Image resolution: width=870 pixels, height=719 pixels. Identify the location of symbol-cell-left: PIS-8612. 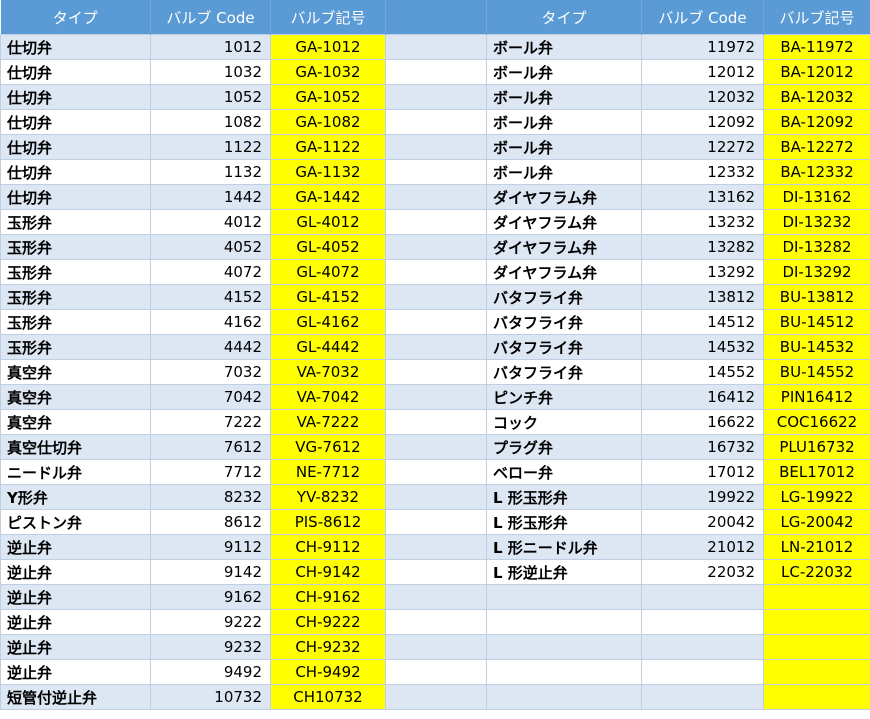
(328, 522).